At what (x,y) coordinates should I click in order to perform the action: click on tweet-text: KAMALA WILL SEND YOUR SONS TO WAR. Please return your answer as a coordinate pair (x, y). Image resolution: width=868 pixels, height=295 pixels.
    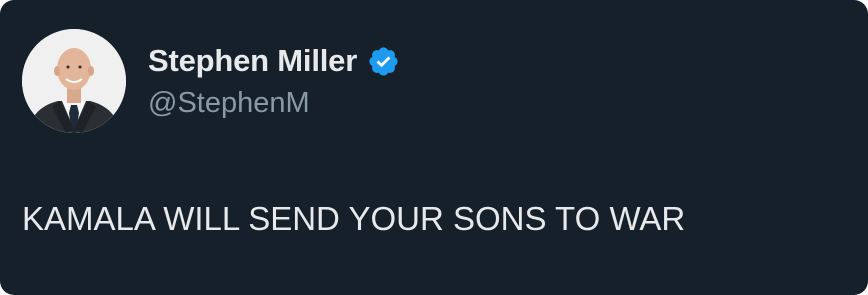
    Looking at the image, I should click on (354, 218).